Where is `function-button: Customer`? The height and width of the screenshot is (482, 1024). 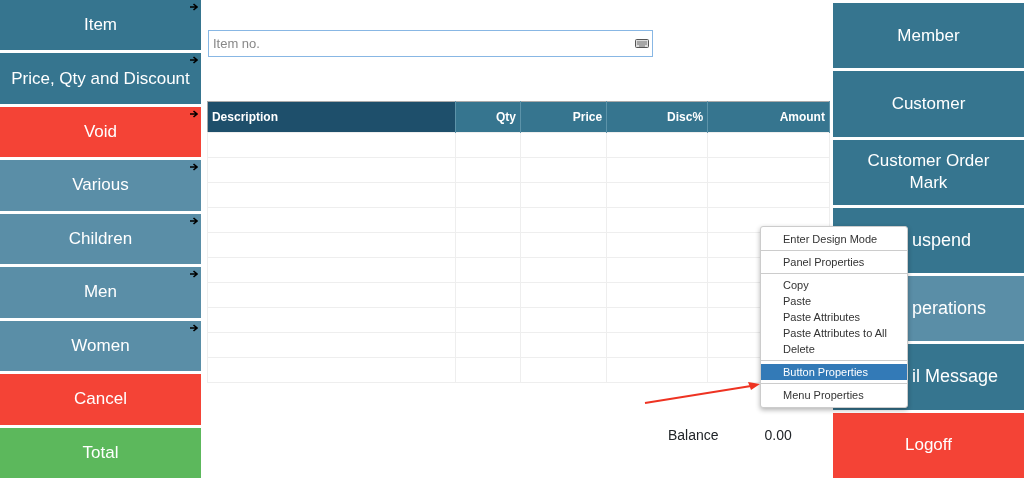
function-button: Customer is located at coordinates (928, 104).